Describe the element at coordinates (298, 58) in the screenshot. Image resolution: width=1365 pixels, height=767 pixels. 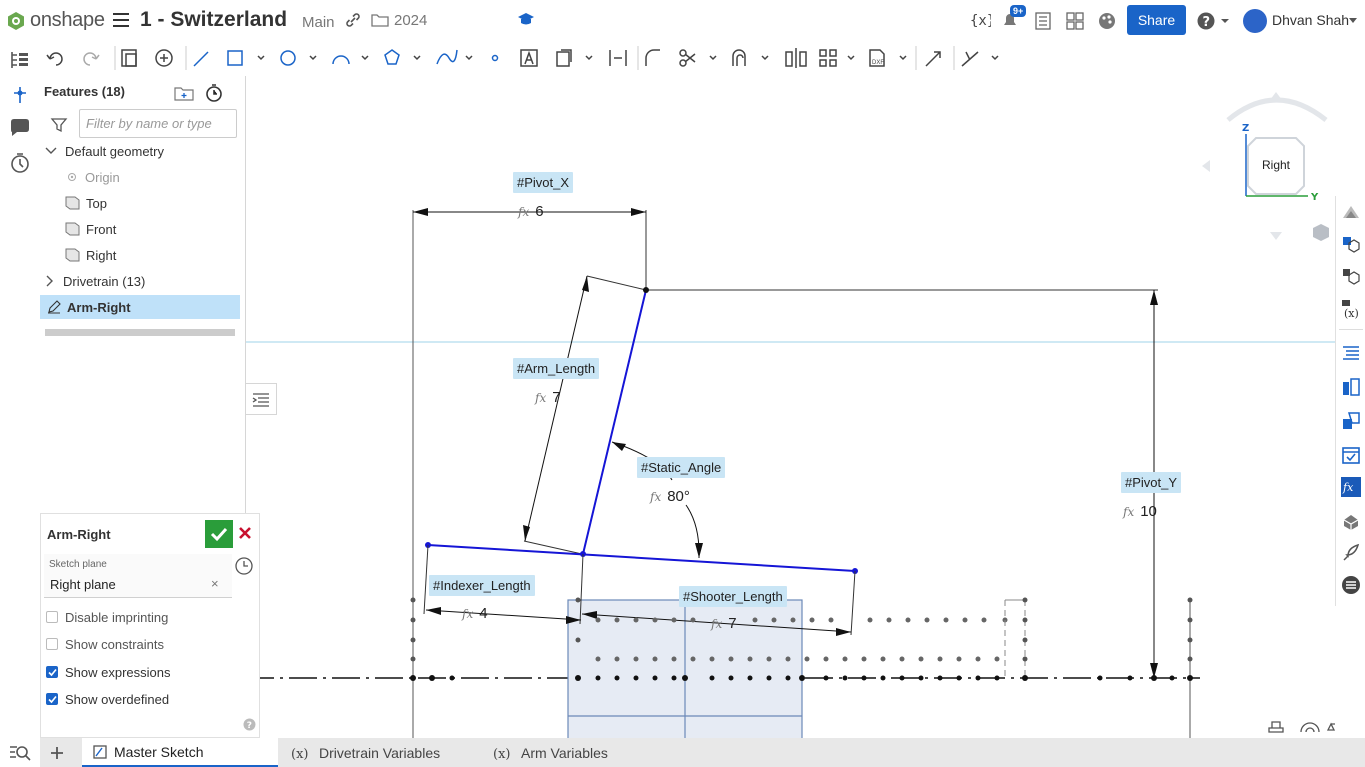
I see `circle-tool-icon` at that location.